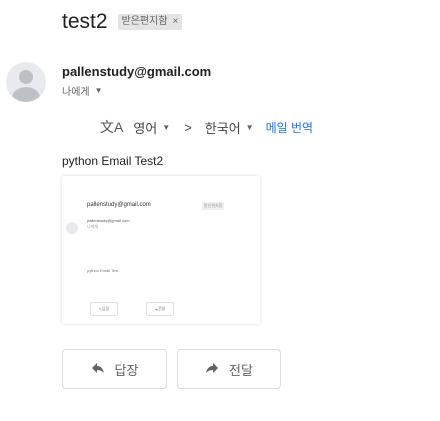  I want to click on forward-label: 전달, so click(241, 370).